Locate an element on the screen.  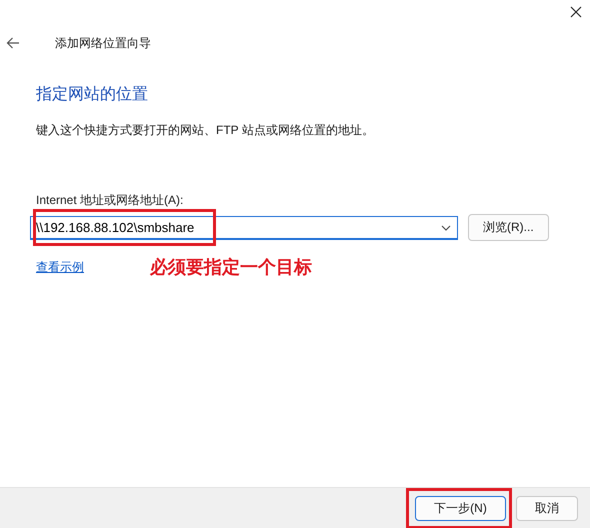
back-arrow-icon is located at coordinates (13, 43).